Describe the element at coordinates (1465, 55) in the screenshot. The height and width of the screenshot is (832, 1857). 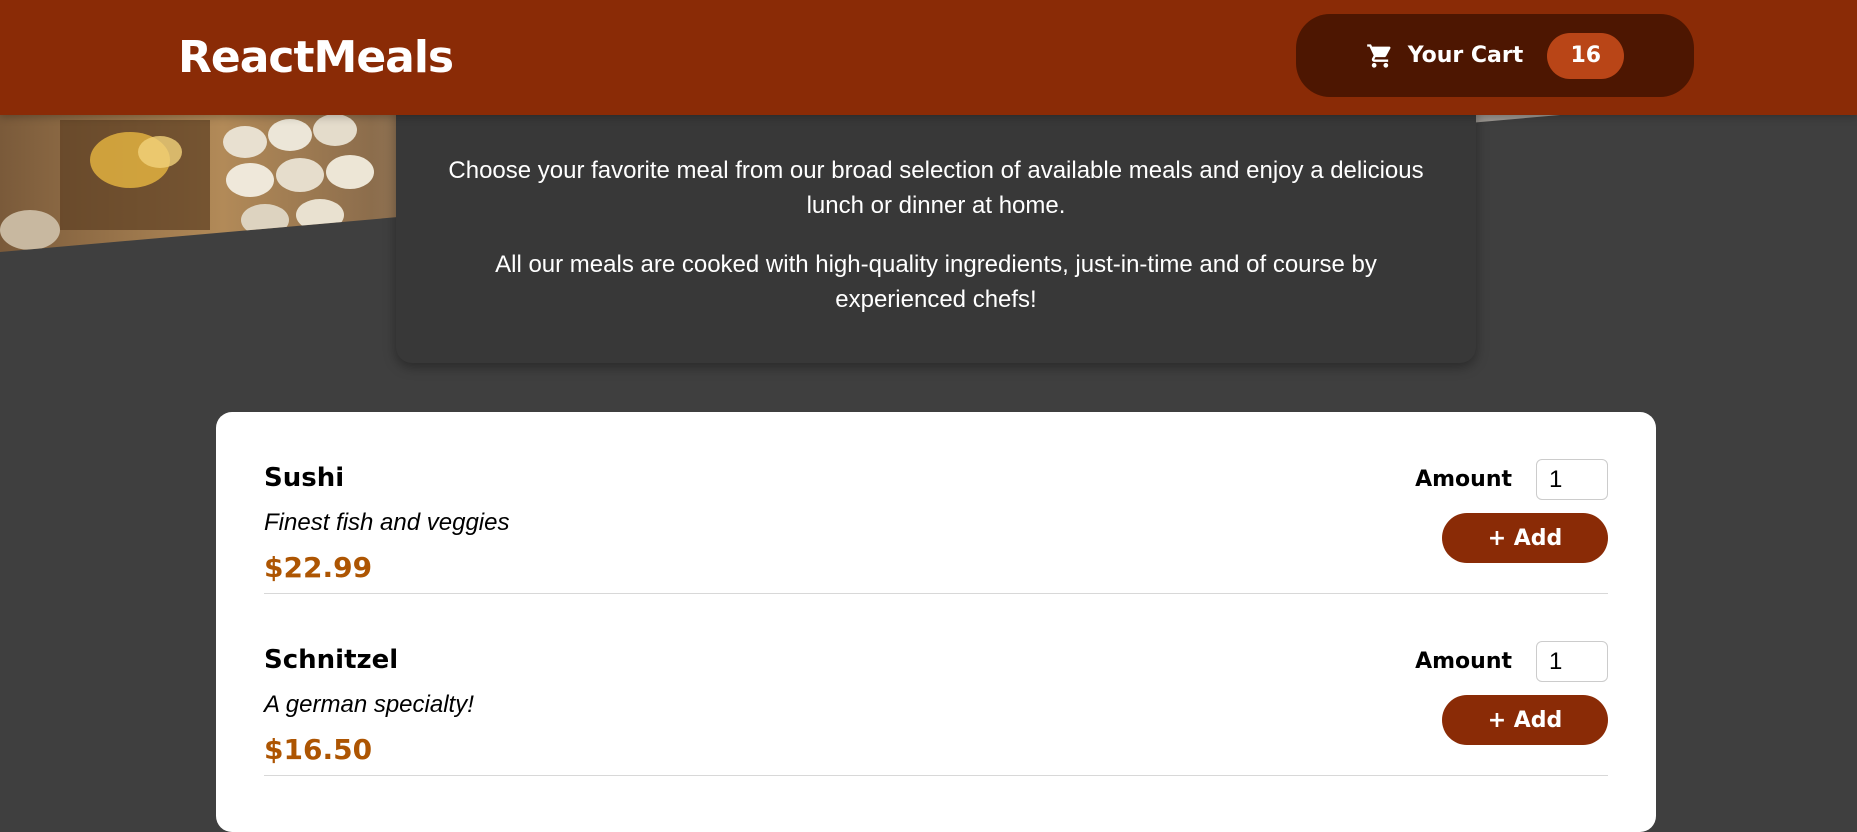
I see `cart-label: Your Cart` at that location.